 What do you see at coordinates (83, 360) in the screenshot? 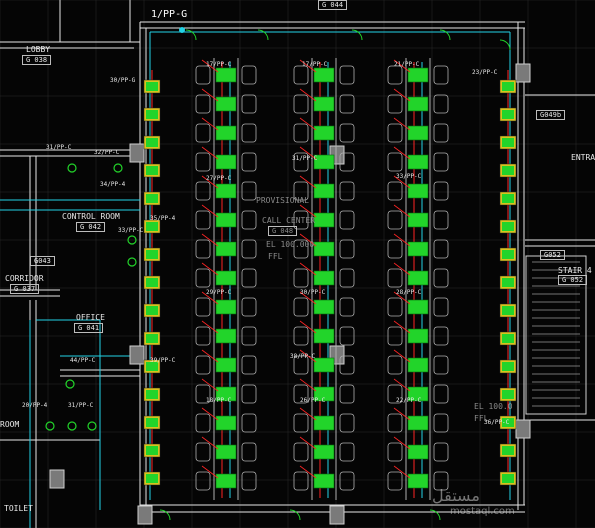
I see `circuit-label: 44/PP-C` at bounding box center [83, 360].